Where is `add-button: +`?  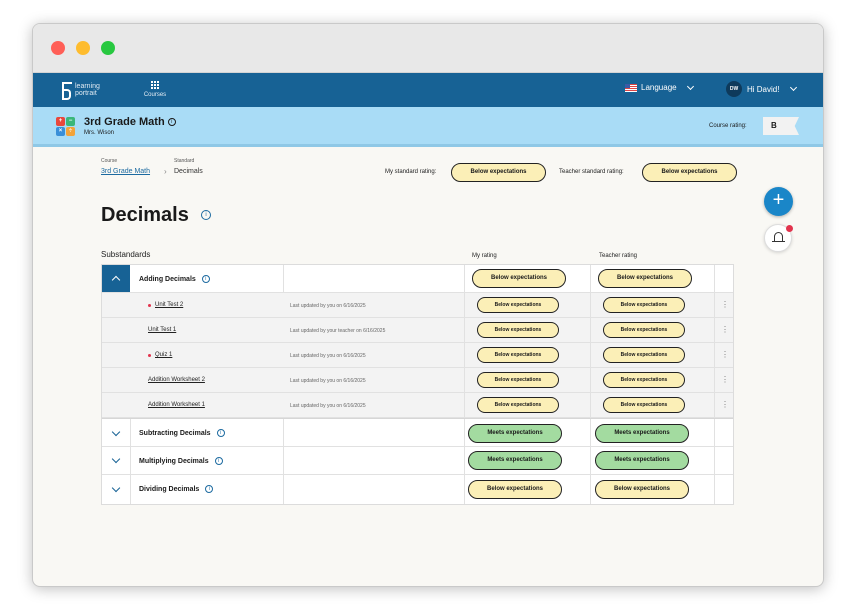
add-button: + is located at coordinates (778, 201).